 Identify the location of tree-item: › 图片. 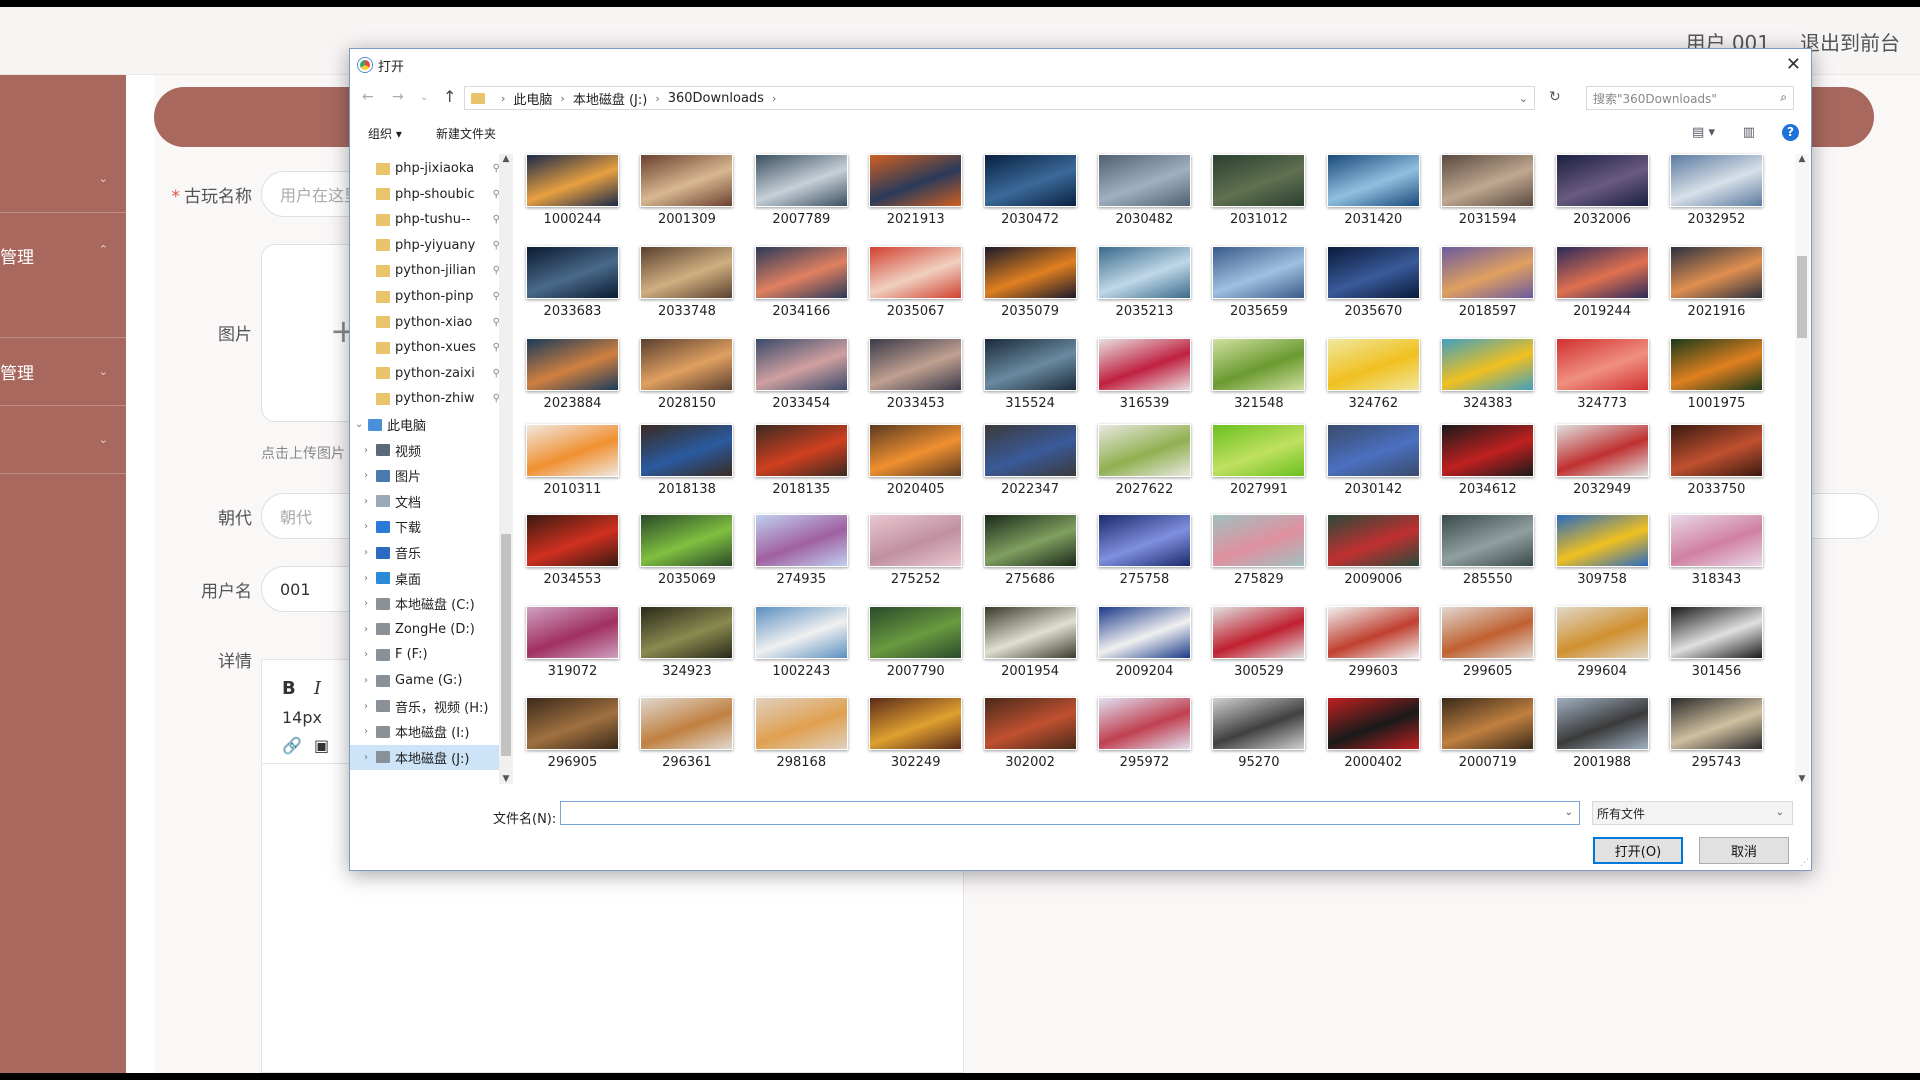
(425, 475).